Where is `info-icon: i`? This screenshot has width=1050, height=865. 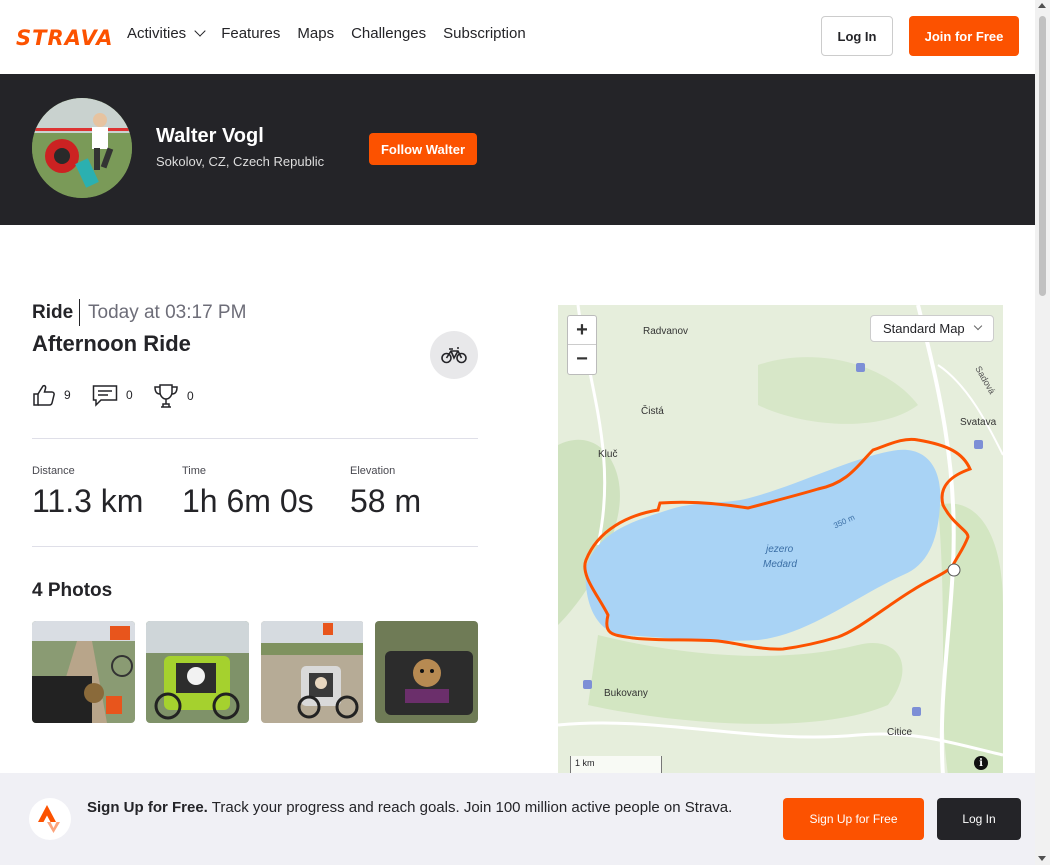 info-icon: i is located at coordinates (981, 763).